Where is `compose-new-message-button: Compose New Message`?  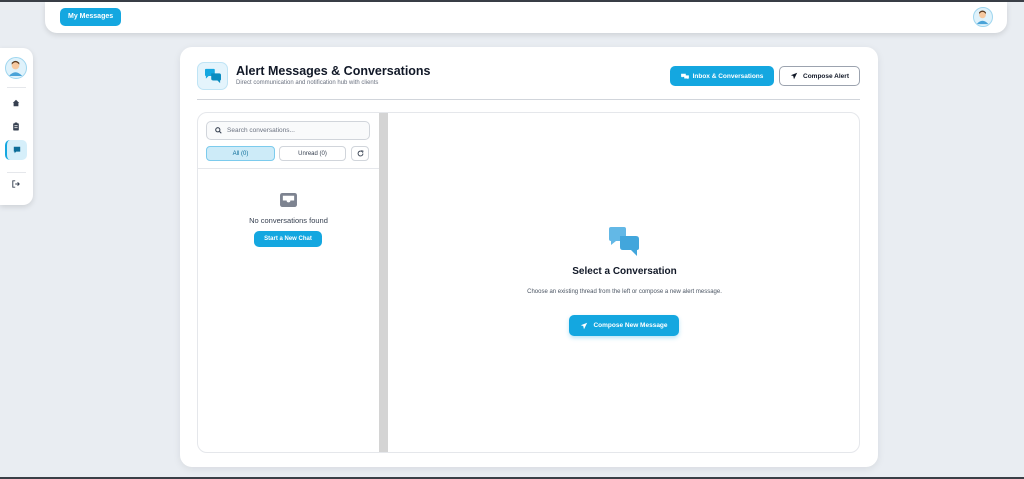
compose-new-message-button: Compose New Message is located at coordinates (624, 325).